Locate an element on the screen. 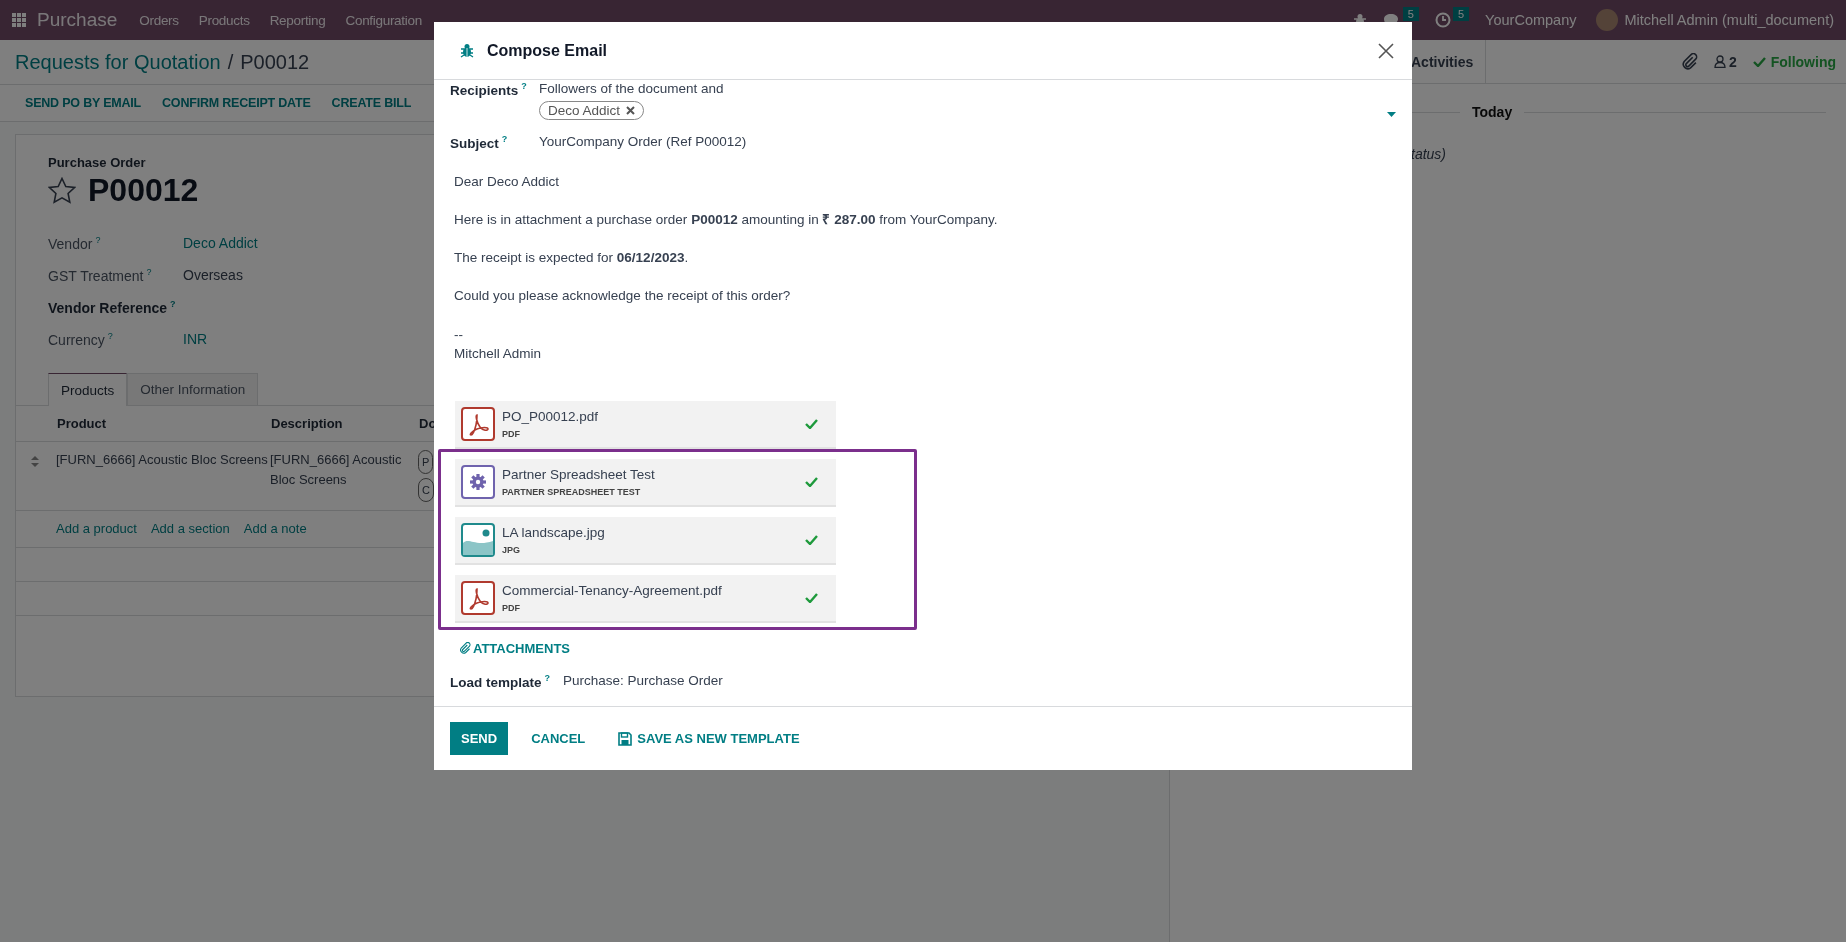 This screenshot has width=1846, height=942. breadcrumb-link: Requests for Quotation is located at coordinates (118, 62).